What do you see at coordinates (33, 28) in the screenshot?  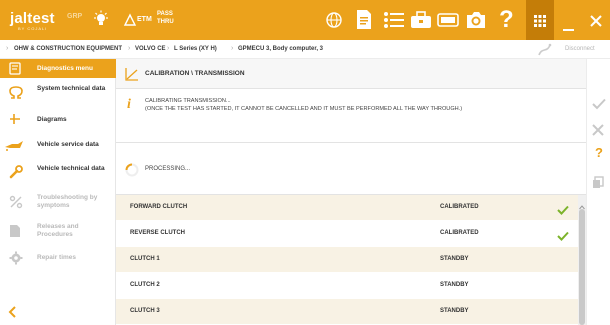 I see `logo-subtitle: BY COJALI` at bounding box center [33, 28].